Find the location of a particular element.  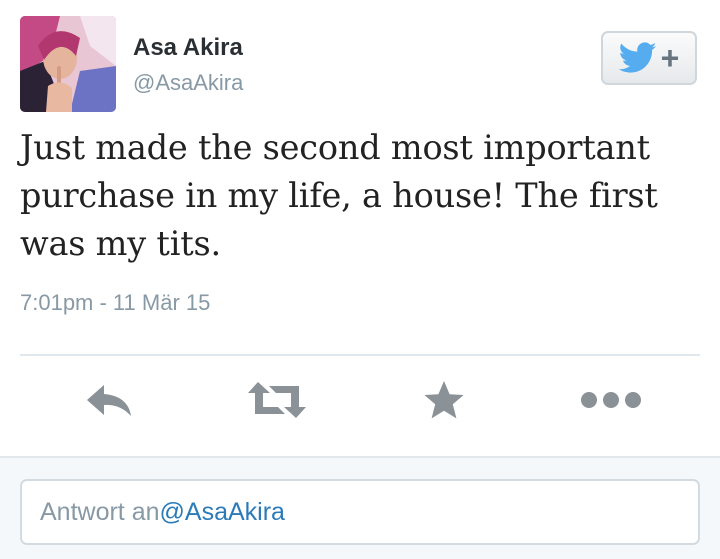

retweet-icon is located at coordinates (277, 400).